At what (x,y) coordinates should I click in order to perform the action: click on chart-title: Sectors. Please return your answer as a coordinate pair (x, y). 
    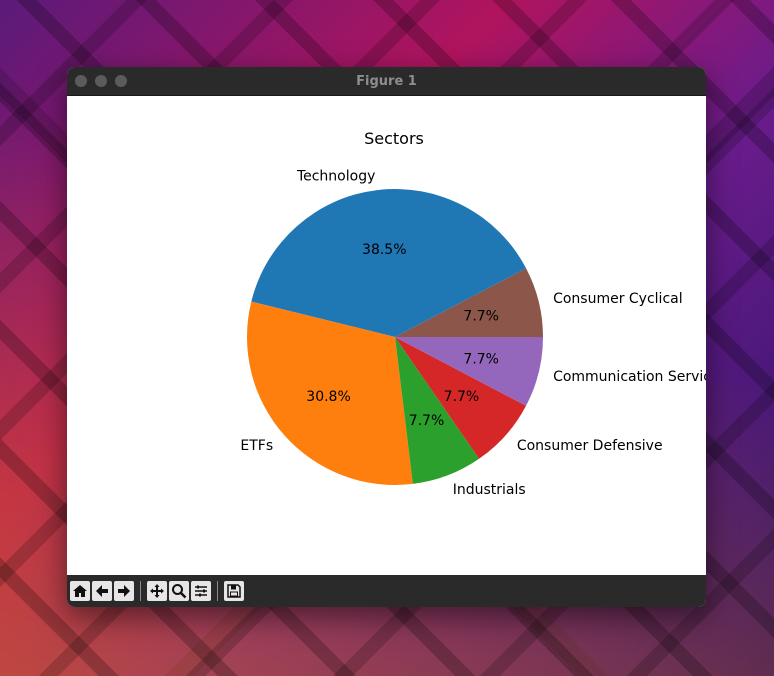
    Looking at the image, I should click on (394, 138).